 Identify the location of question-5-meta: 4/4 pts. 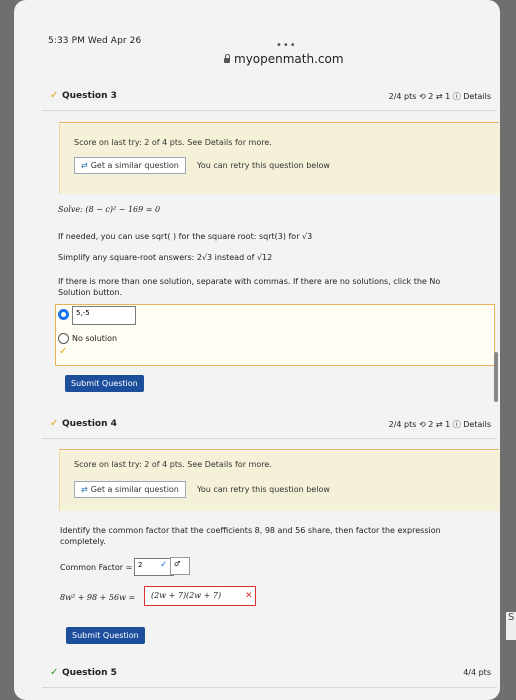
(477, 672).